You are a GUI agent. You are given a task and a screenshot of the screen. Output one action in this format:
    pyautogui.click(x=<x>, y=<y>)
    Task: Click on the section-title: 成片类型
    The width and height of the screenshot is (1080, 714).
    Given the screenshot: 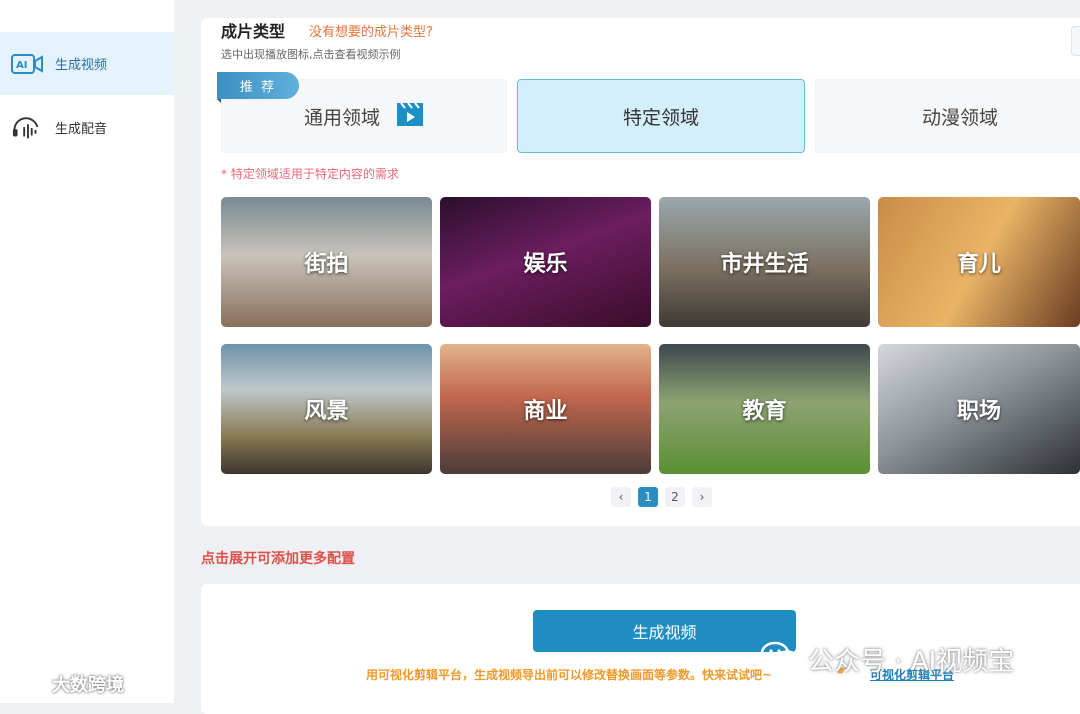 What is the action you would take?
    pyautogui.click(x=253, y=31)
    